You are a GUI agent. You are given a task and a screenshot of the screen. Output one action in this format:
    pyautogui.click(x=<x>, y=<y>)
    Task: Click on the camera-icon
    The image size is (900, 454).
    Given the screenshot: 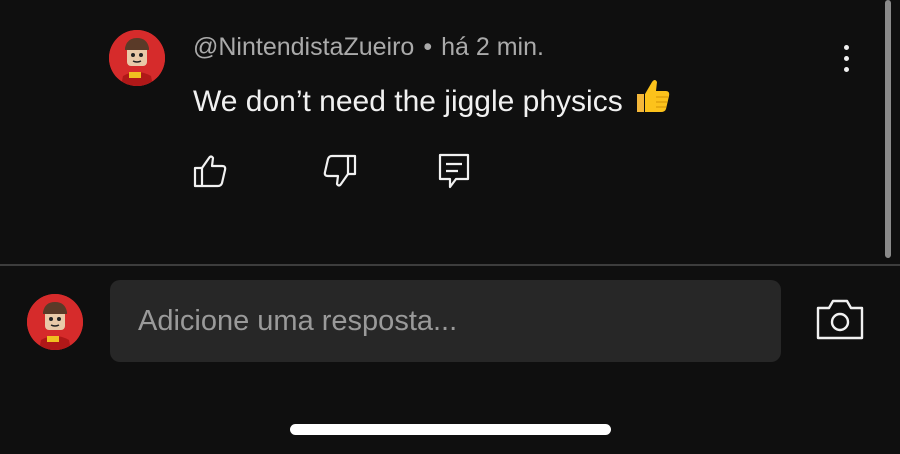 What is the action you would take?
    pyautogui.click(x=840, y=319)
    